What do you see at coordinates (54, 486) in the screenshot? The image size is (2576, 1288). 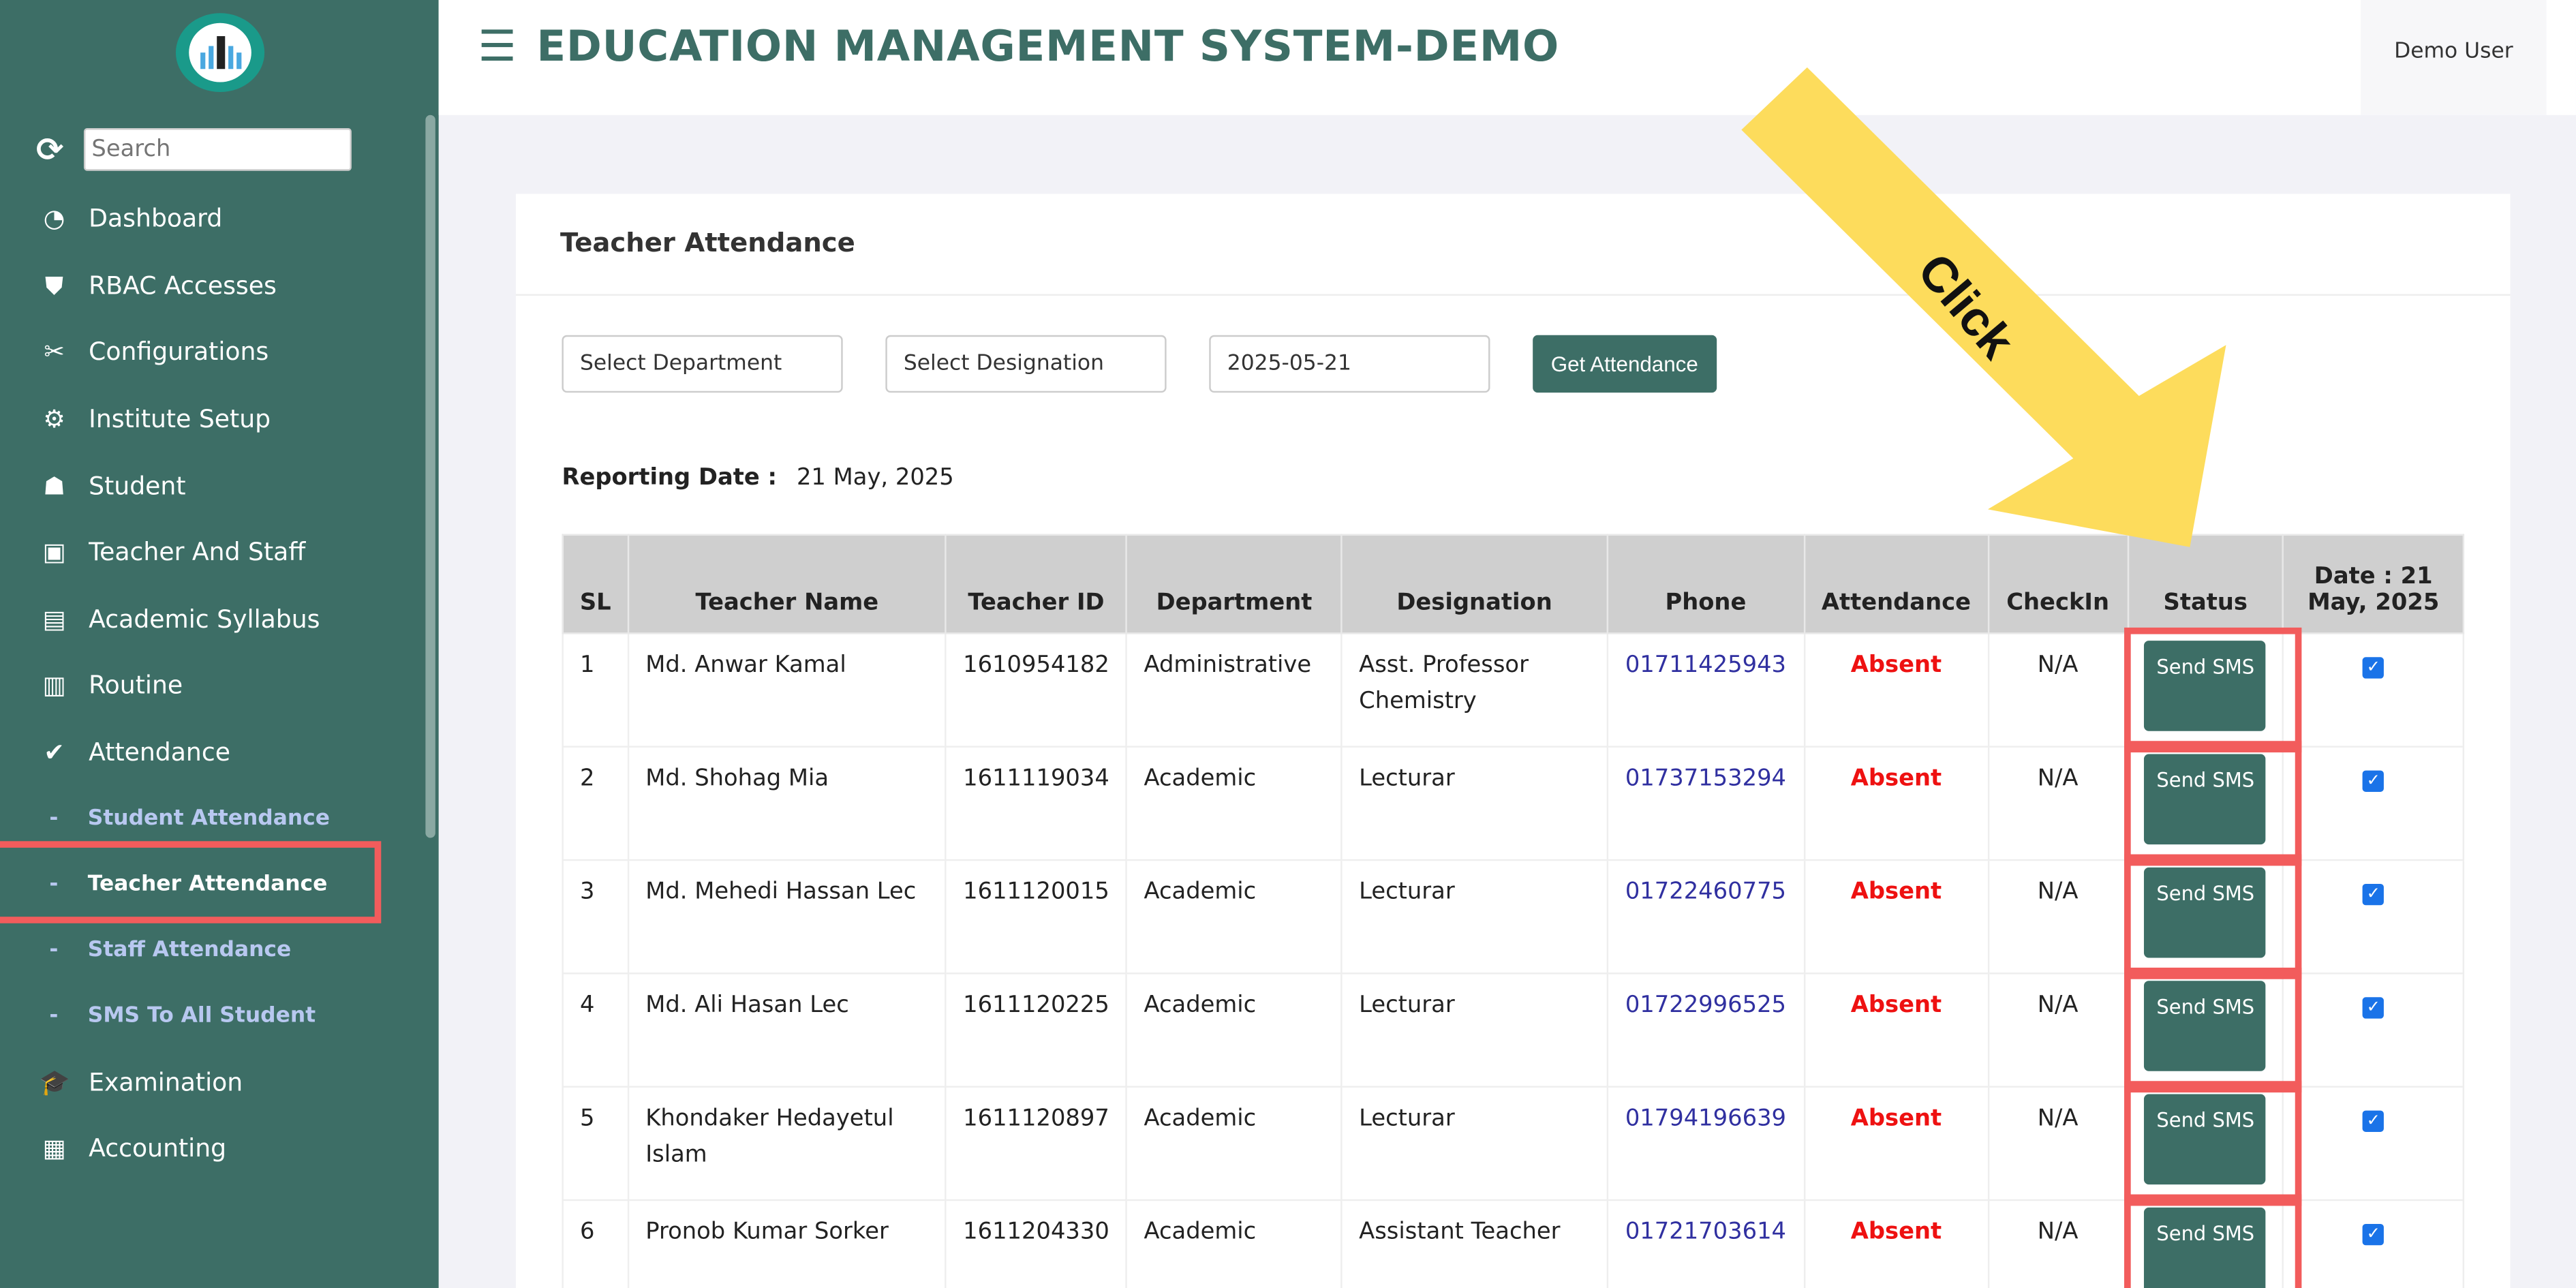 I see `student-icon: ☗` at bounding box center [54, 486].